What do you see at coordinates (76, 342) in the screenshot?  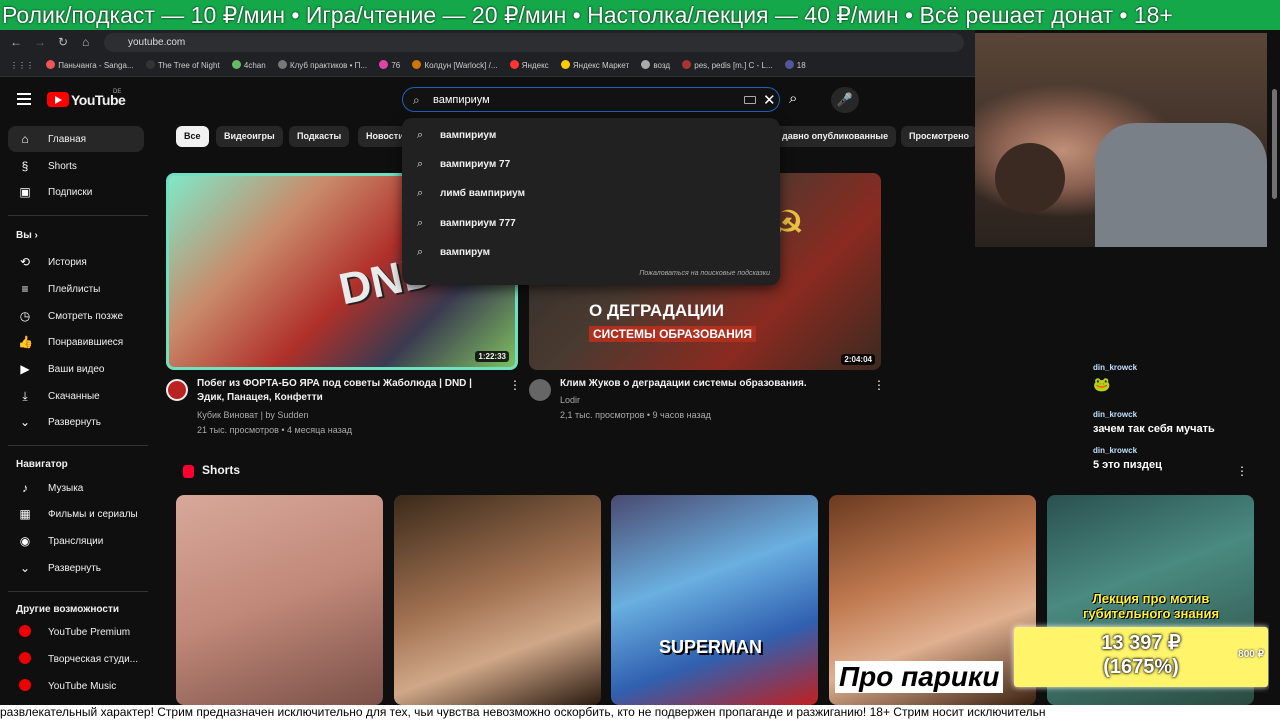 I see `sidebar-item-liked: 👍 Понравившиеся` at bounding box center [76, 342].